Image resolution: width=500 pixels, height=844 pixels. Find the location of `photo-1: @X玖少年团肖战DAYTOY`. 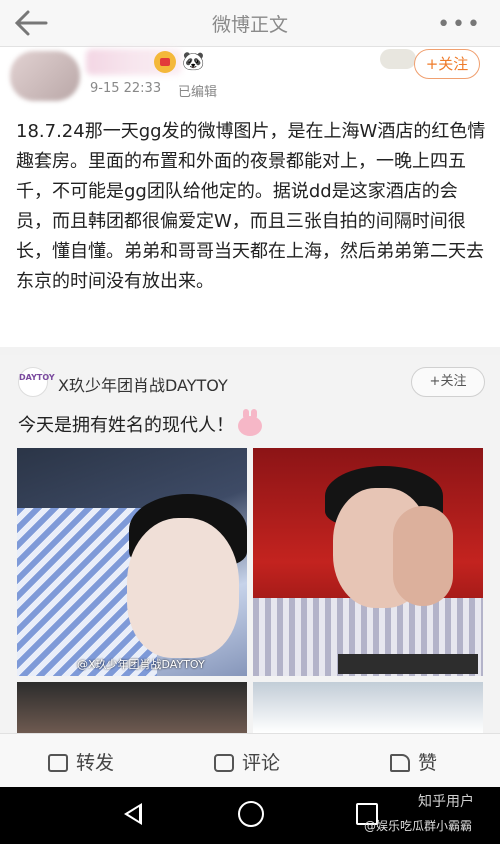

photo-1: @X玖少年团肖战DAYTOY is located at coordinates (132, 562).